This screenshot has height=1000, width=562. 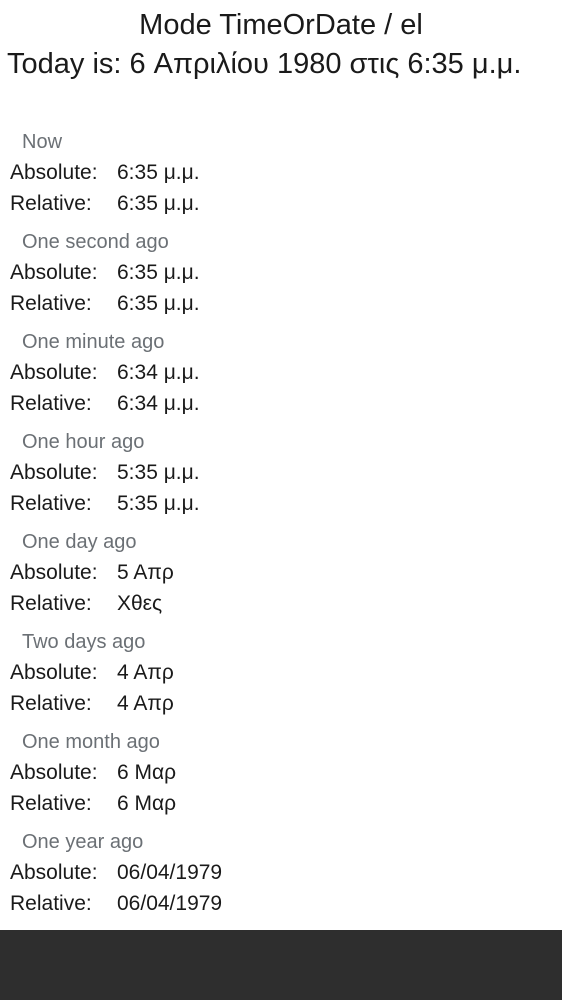 What do you see at coordinates (83, 442) in the screenshot?
I see `section-header: One hour ago` at bounding box center [83, 442].